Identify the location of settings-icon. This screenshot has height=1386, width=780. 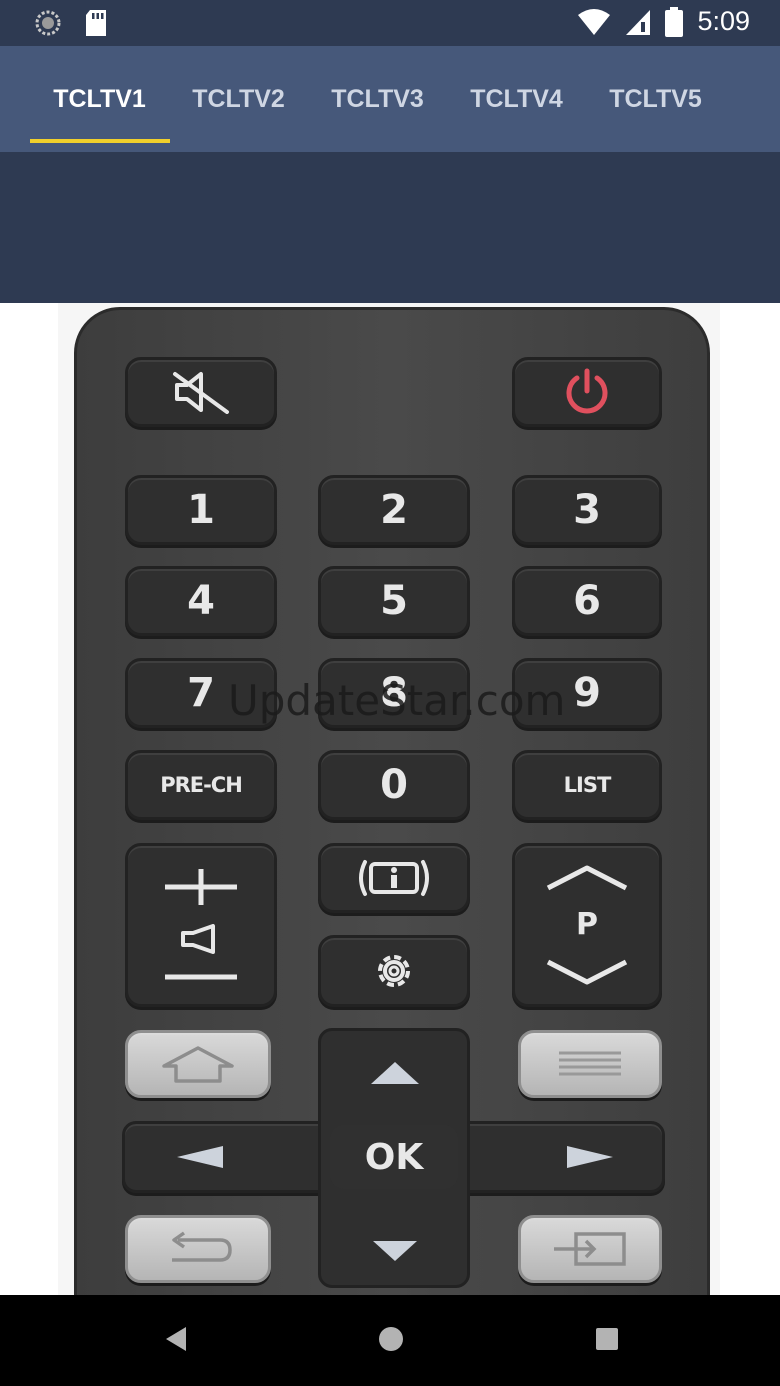
(394, 971).